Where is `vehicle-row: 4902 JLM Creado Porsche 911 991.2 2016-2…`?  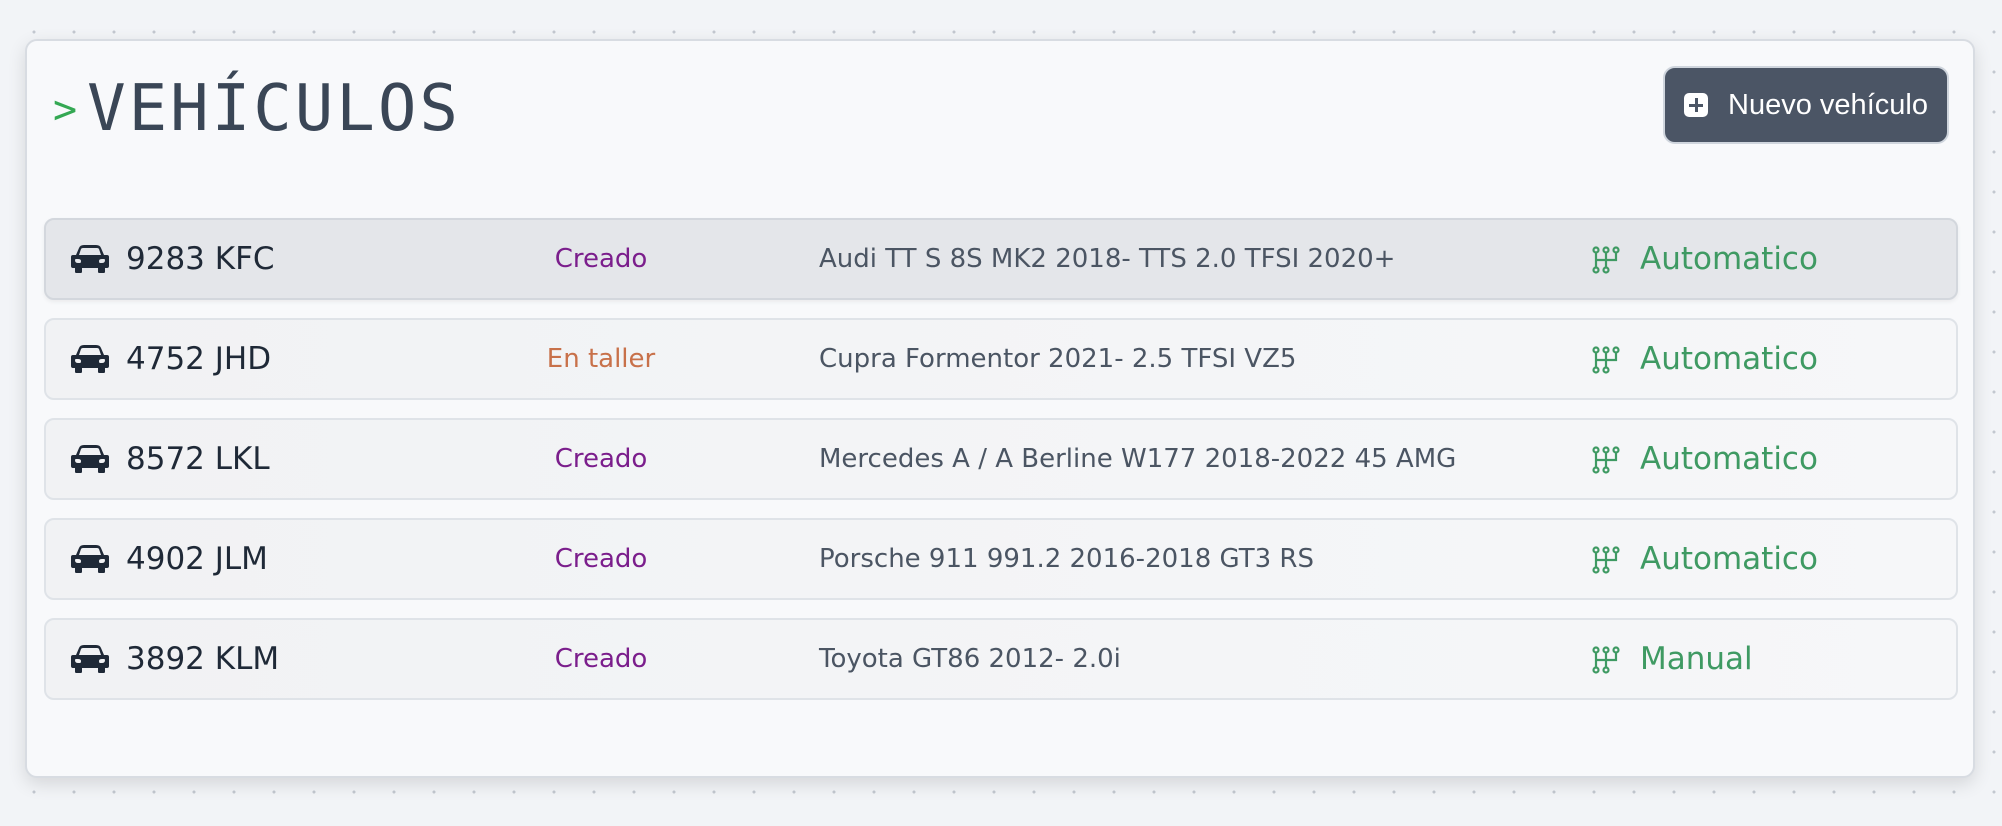
vehicle-row: 4902 JLM Creado Porsche 911 991.2 2016-2… is located at coordinates (1001, 559).